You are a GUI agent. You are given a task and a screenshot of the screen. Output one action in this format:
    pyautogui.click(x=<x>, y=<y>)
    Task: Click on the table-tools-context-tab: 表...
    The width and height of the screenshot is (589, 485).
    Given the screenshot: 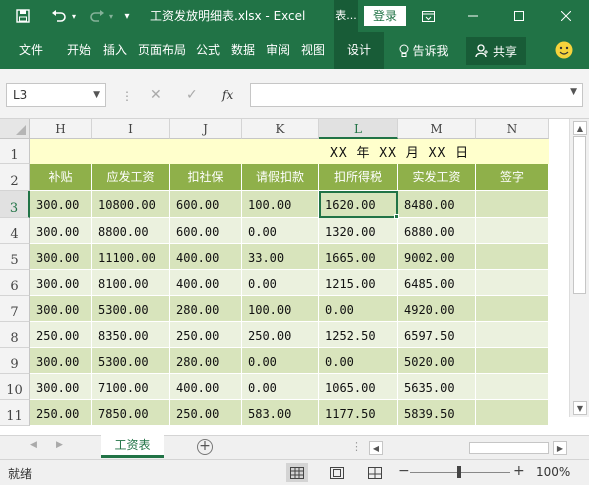 What is the action you would take?
    pyautogui.click(x=346, y=16)
    